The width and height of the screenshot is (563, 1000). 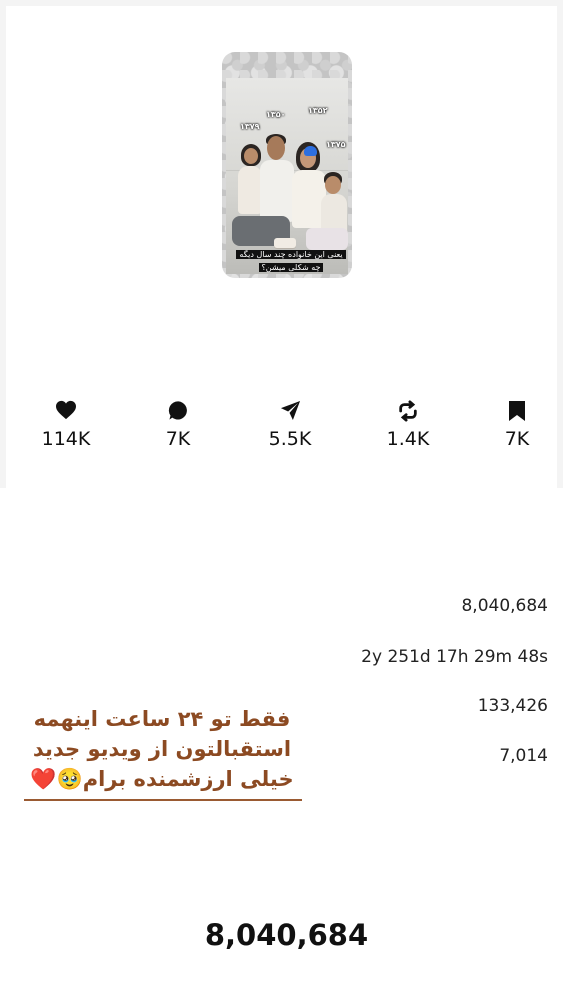 What do you see at coordinates (336, 144) in the screenshot?
I see `year-label-son: ۱۳۷۵` at bounding box center [336, 144].